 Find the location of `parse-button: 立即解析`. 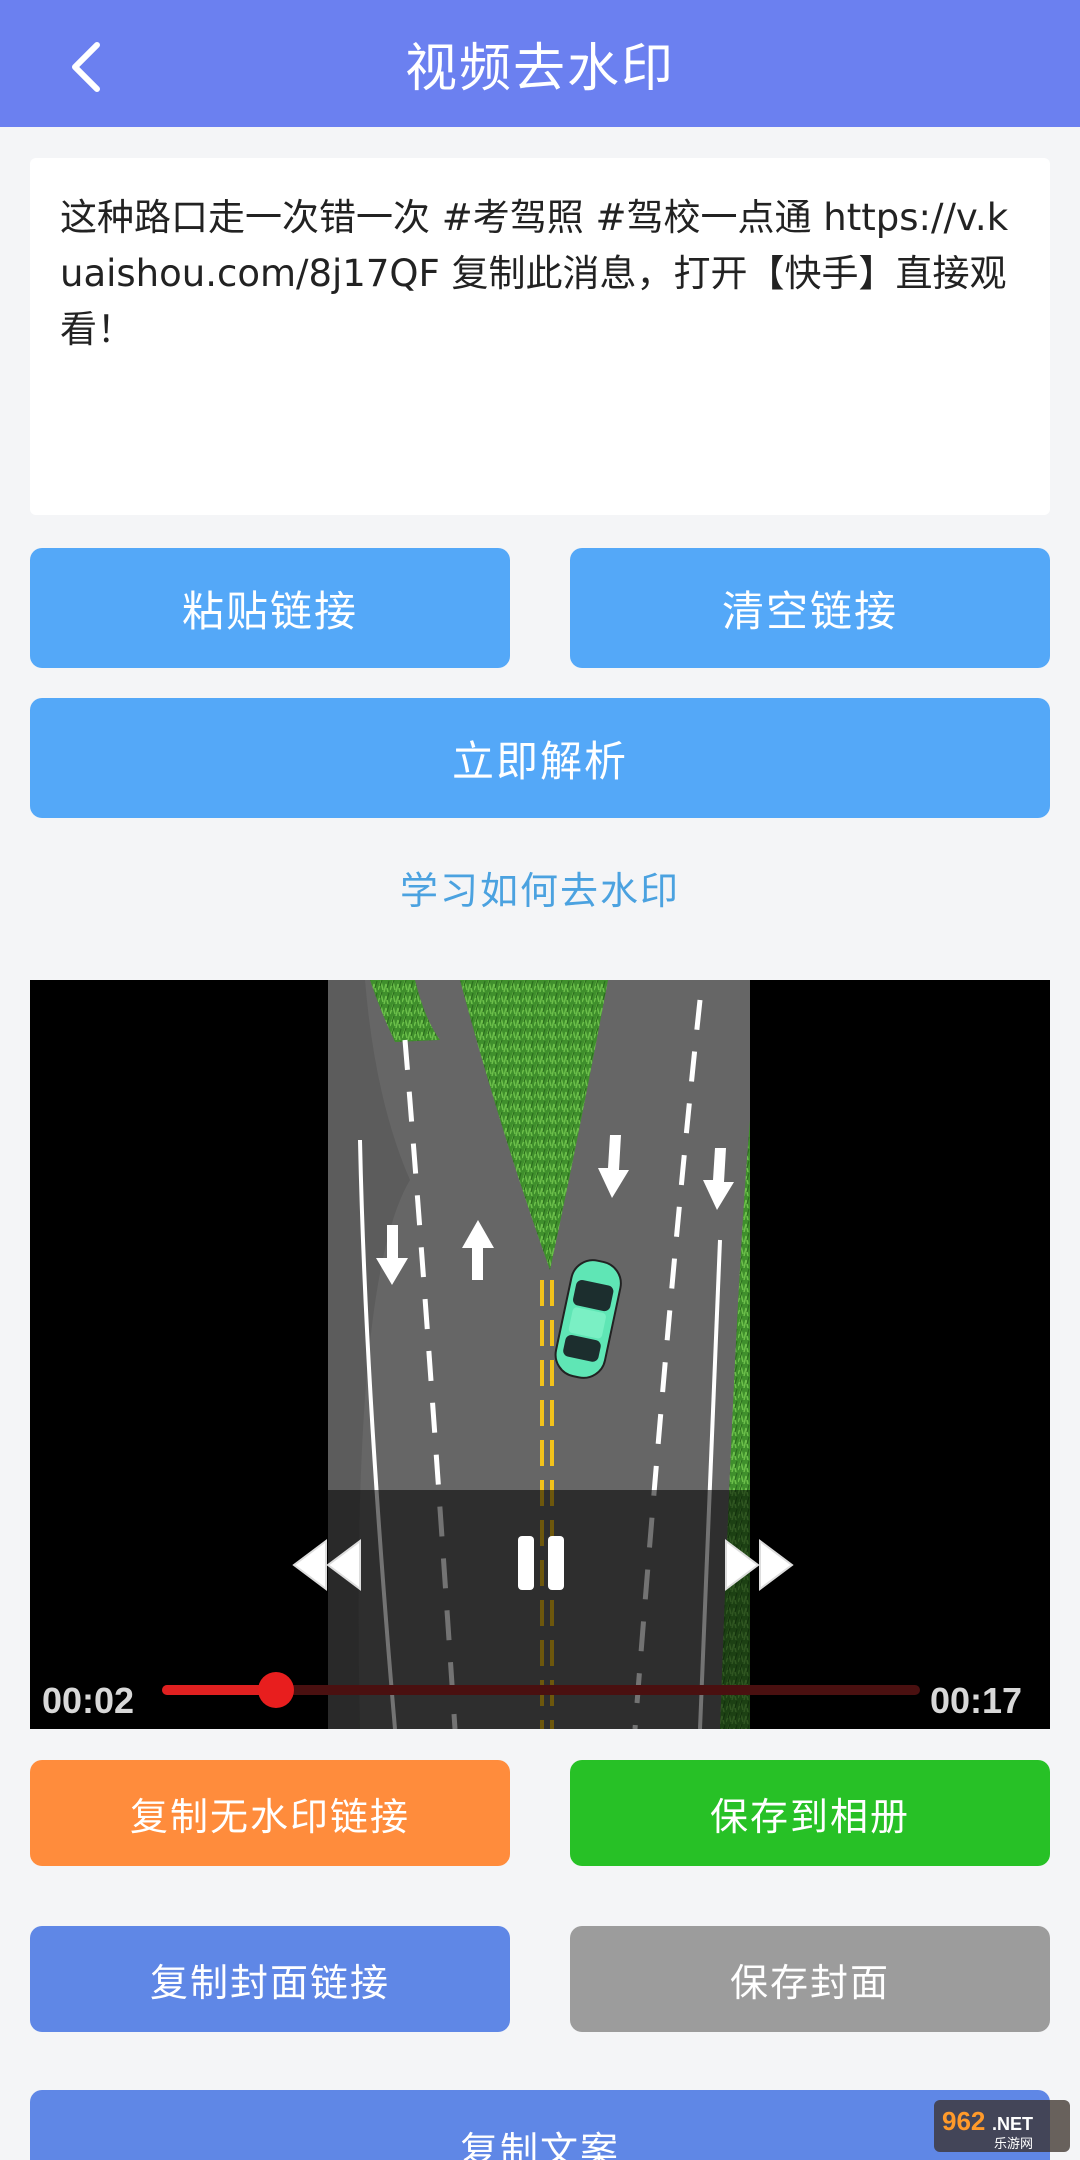

parse-button: 立即解析 is located at coordinates (540, 758).